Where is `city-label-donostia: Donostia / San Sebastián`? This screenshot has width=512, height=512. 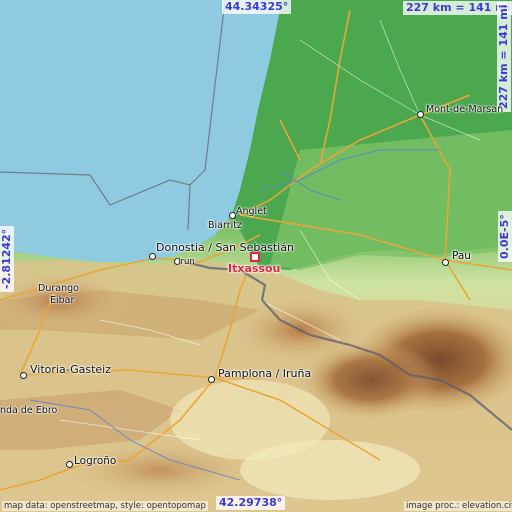 city-label-donostia: Donostia / San Sebastián is located at coordinates (225, 247).